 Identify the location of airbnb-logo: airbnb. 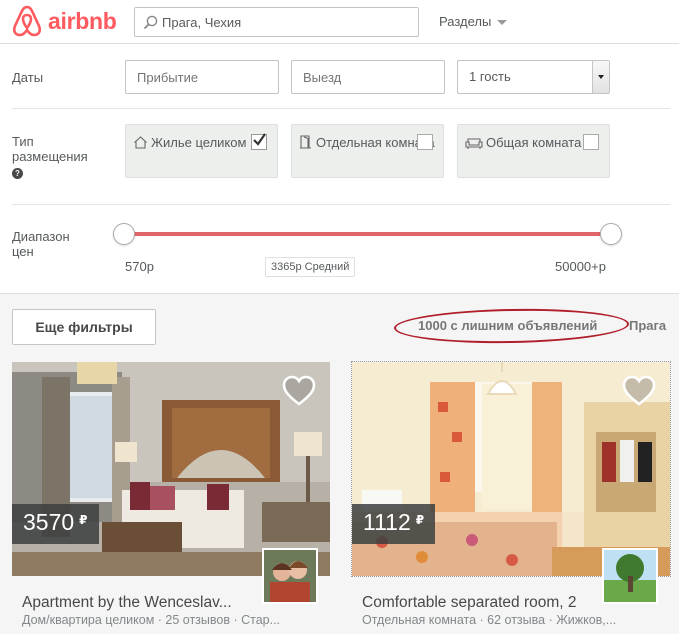
(64, 21).